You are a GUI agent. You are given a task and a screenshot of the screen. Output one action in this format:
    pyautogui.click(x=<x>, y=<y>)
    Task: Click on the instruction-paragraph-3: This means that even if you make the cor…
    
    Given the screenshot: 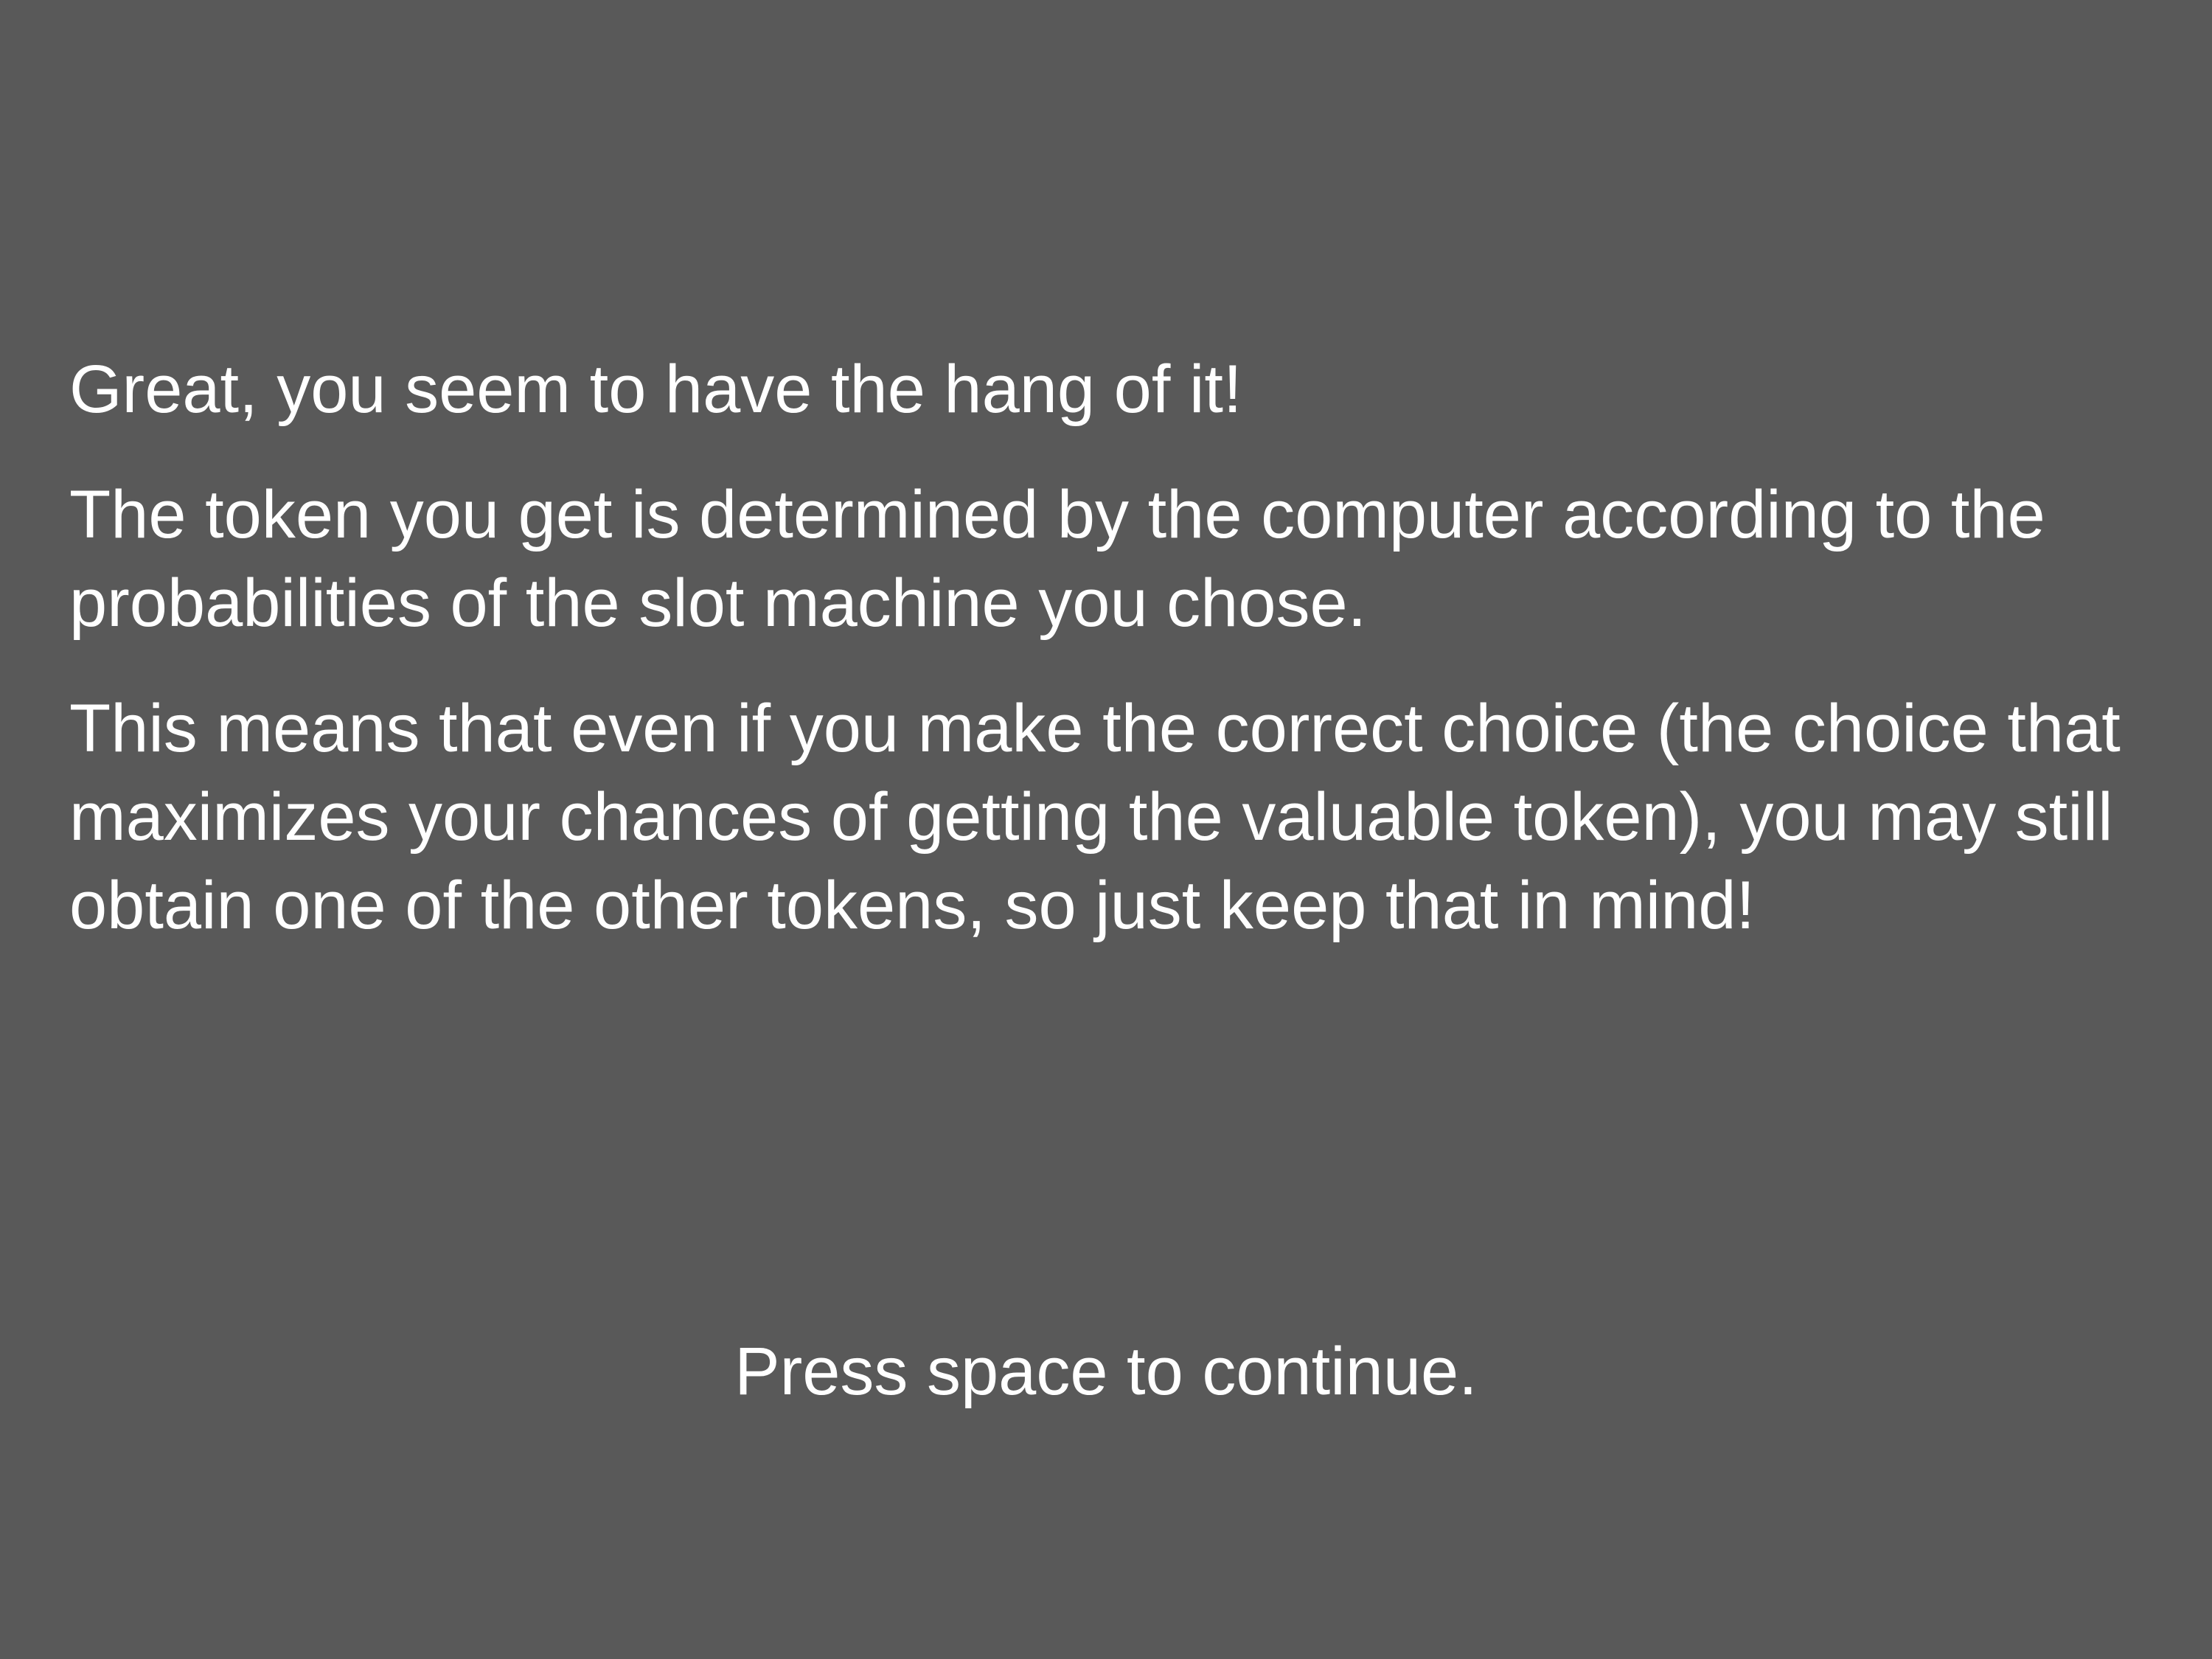 What is the action you would take?
    pyautogui.click(x=1095, y=817)
    